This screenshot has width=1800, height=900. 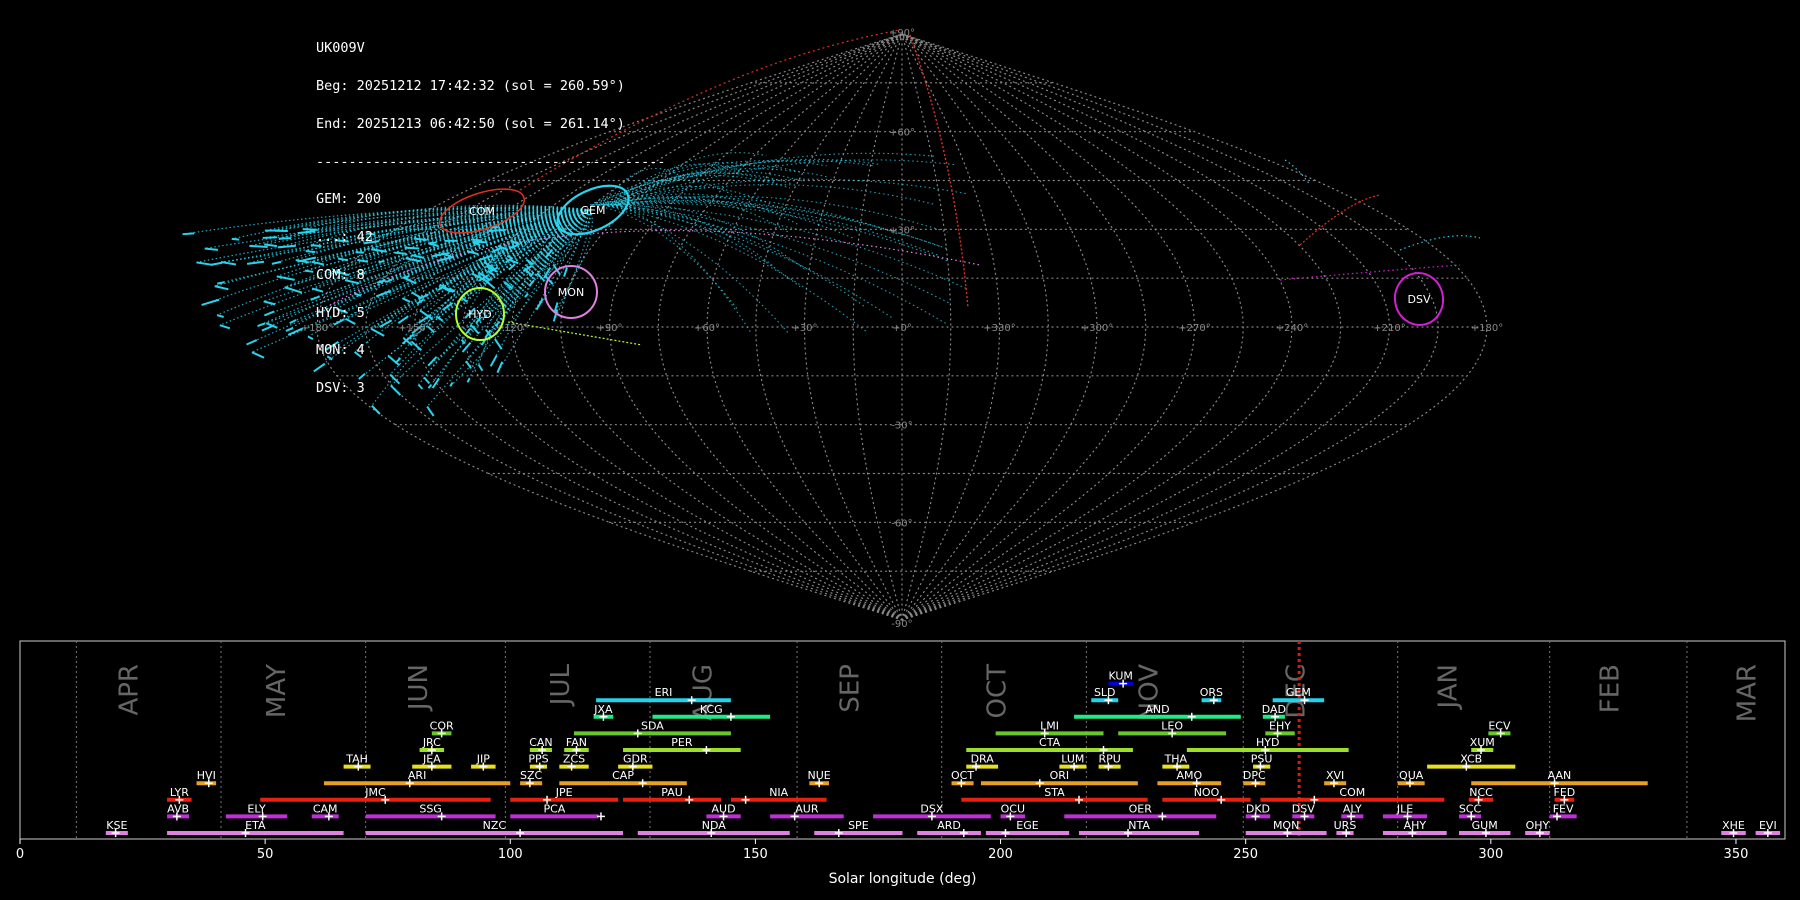 What do you see at coordinates (340, 312) in the screenshot?
I see `count-hyd: HYD: 5` at bounding box center [340, 312].